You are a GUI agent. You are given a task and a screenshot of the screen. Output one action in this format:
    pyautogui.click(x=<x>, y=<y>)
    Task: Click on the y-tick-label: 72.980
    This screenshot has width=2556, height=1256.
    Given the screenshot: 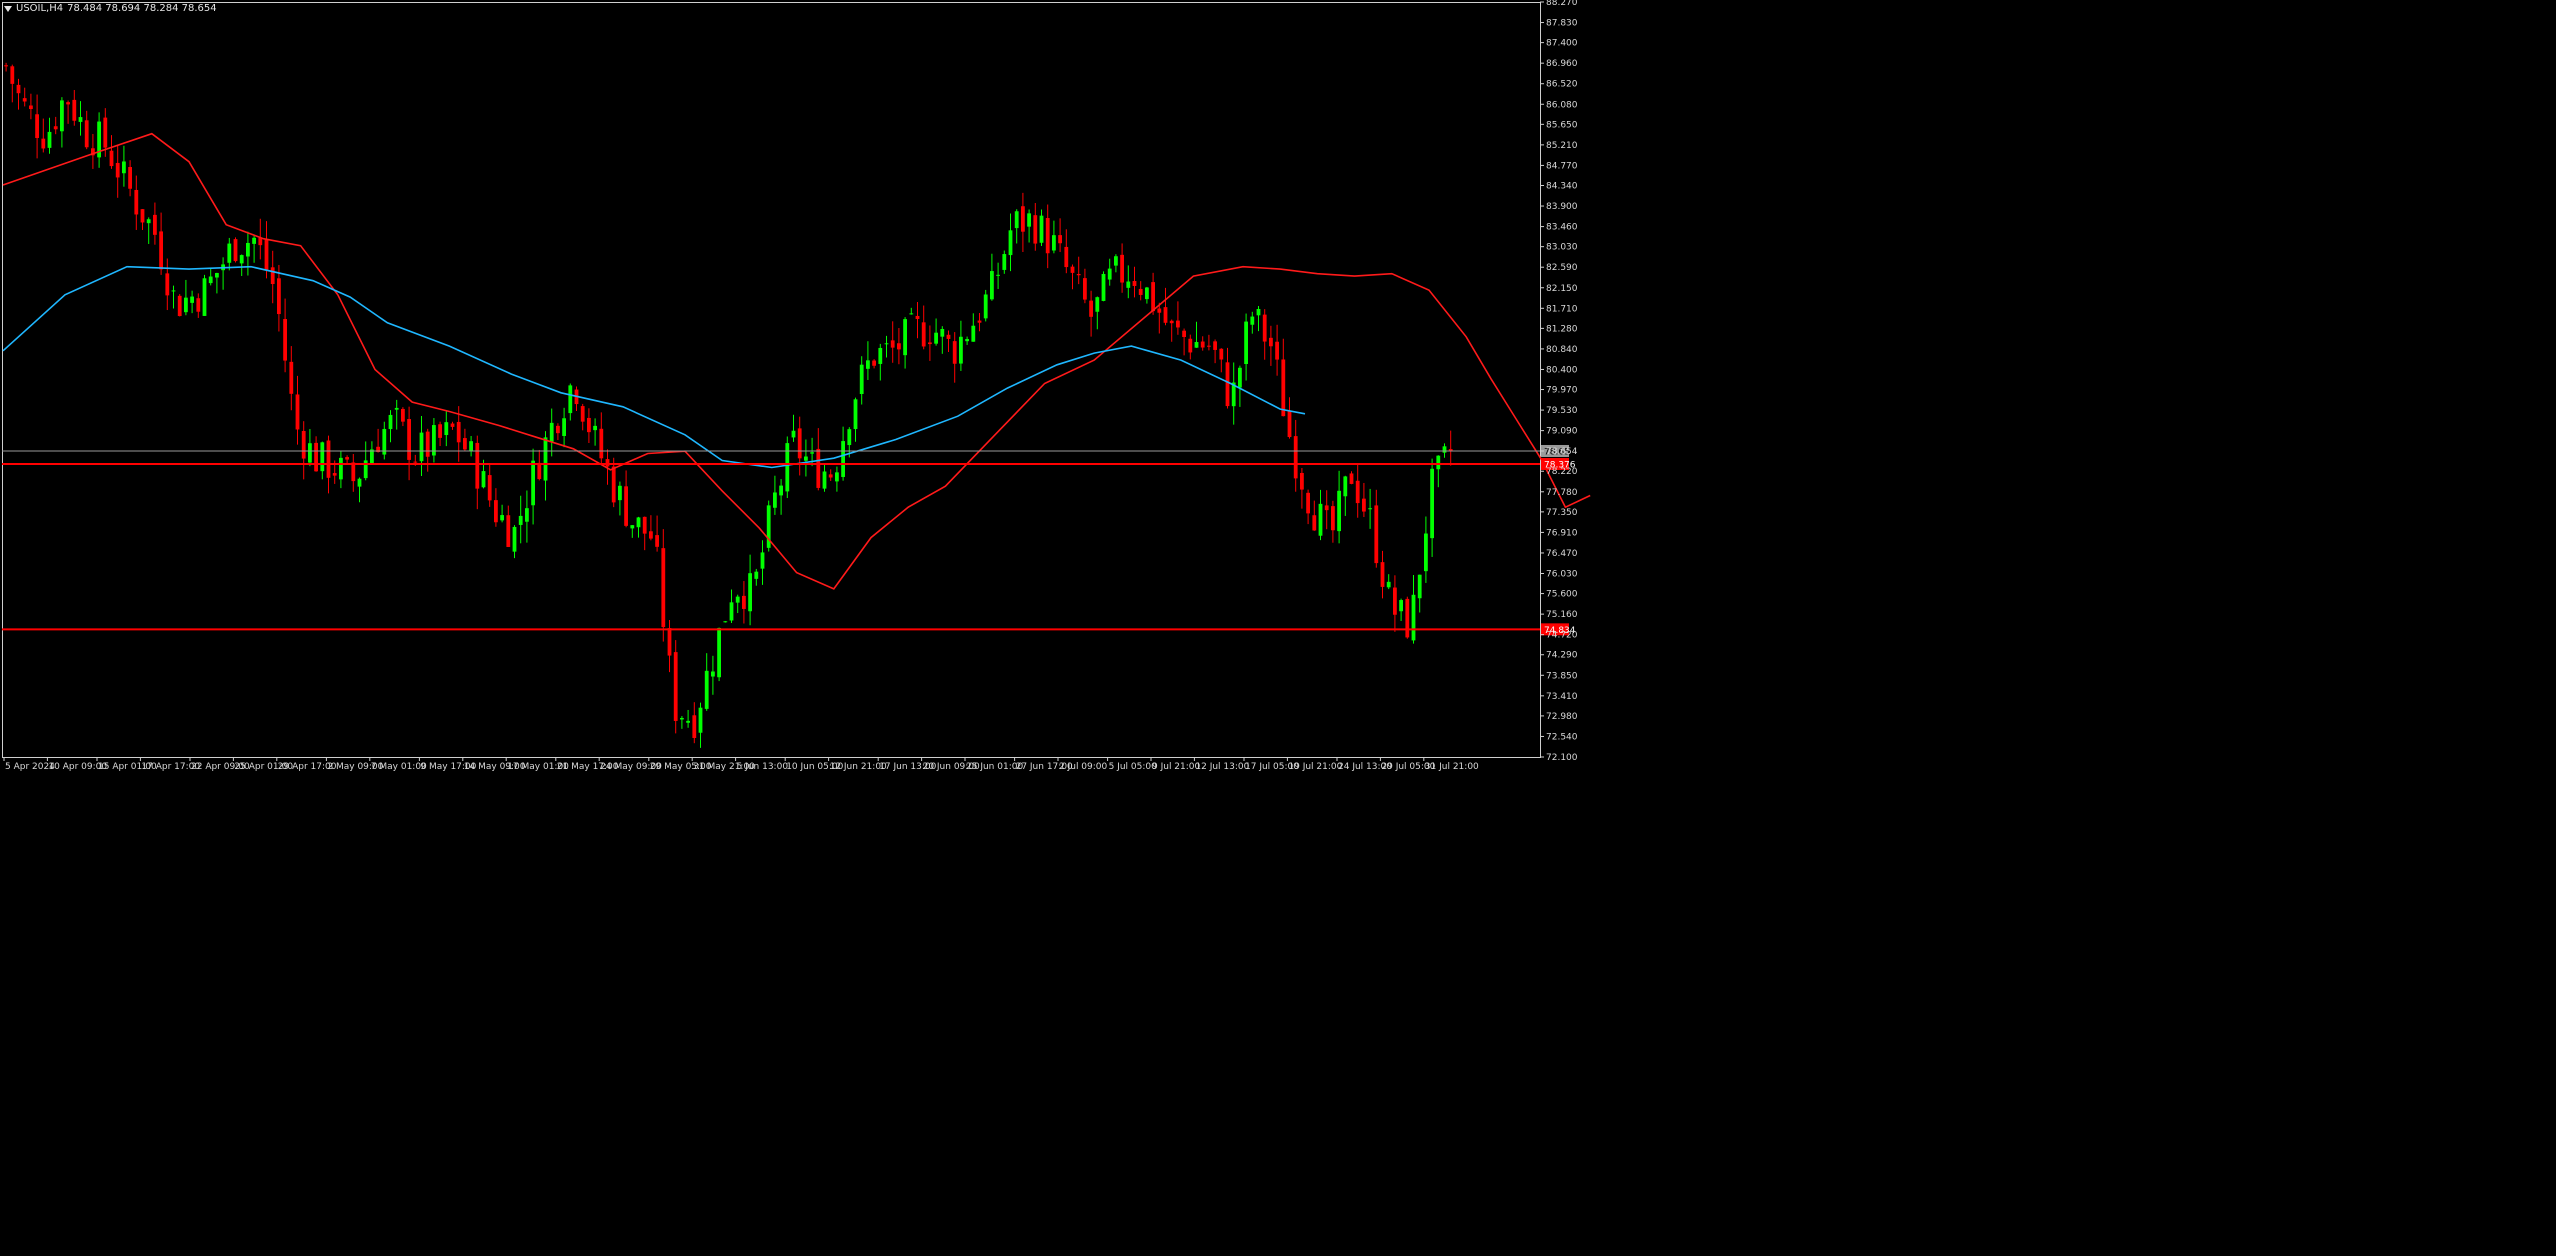 What is the action you would take?
    pyautogui.click(x=1562, y=717)
    